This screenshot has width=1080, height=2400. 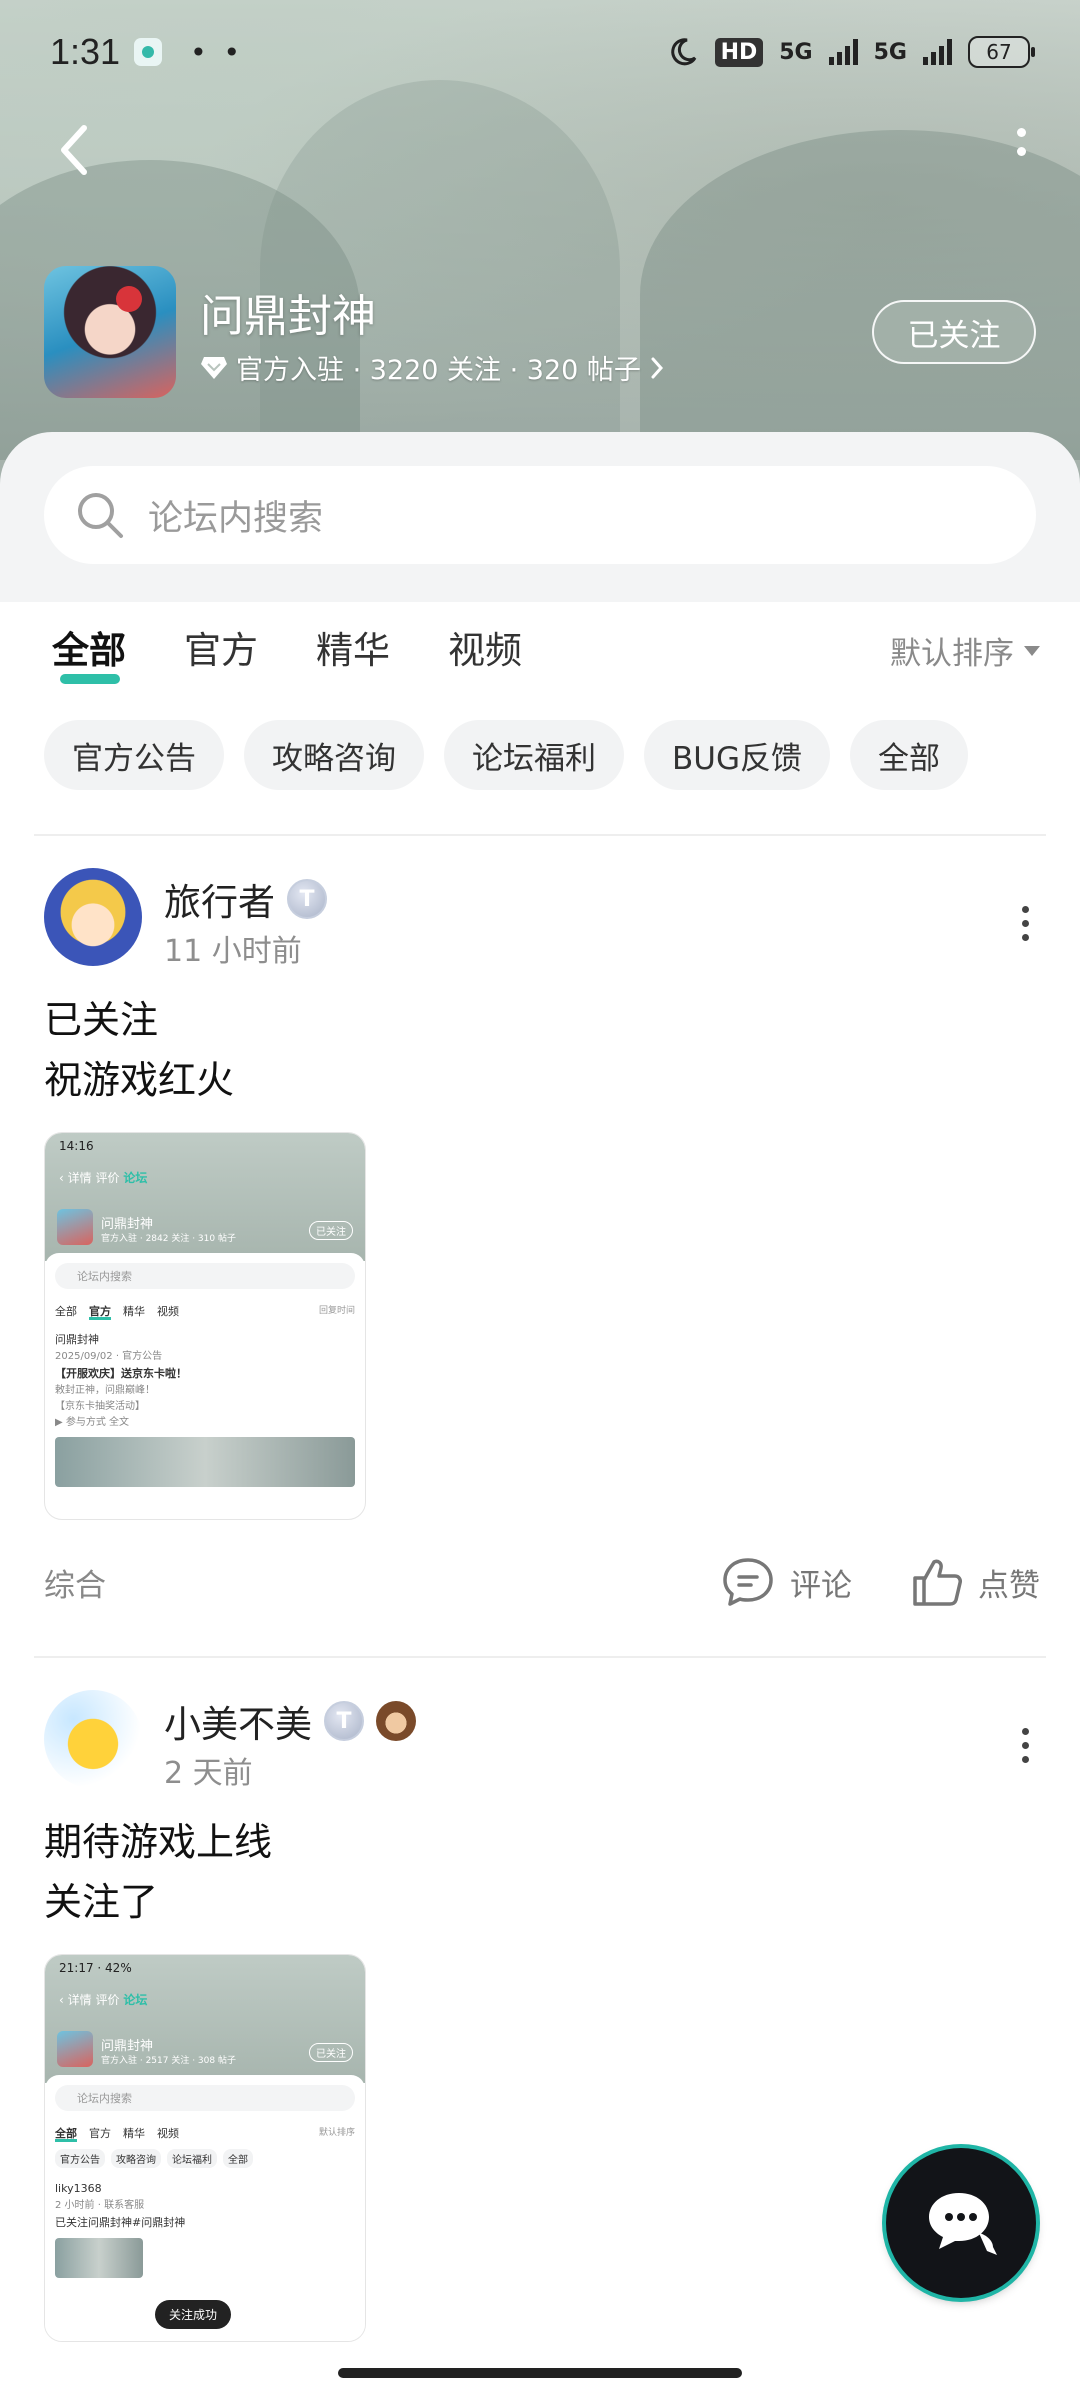 What do you see at coordinates (134, 755) in the screenshot?
I see `chip-announcements: 官方公告` at bounding box center [134, 755].